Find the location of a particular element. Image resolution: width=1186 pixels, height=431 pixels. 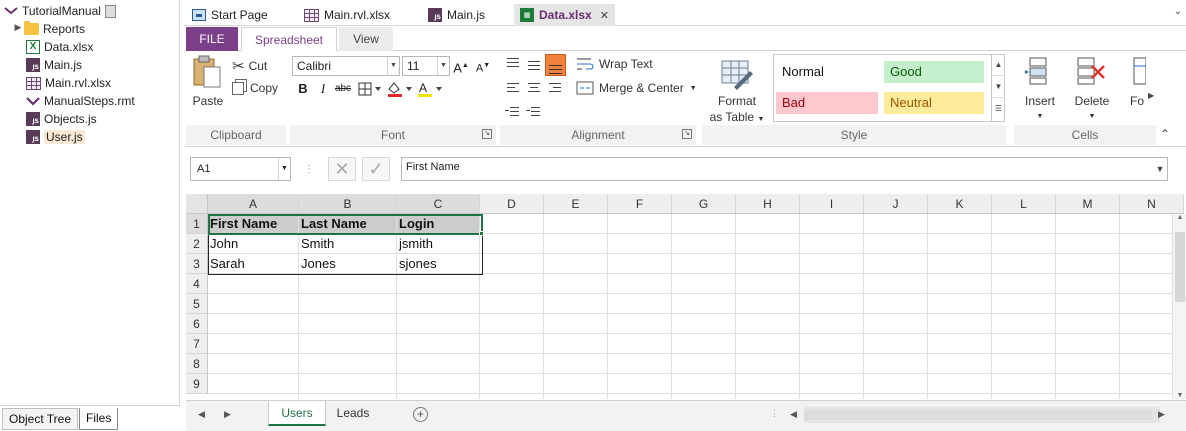

ribbon-scroll-right-icon: ▶ is located at coordinates (1151, 95).